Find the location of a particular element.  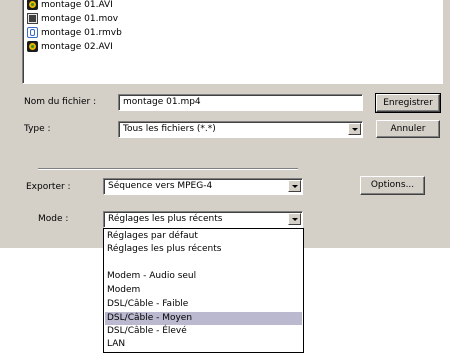

mode-select: Réglages les plus récents is located at coordinates (203, 219).